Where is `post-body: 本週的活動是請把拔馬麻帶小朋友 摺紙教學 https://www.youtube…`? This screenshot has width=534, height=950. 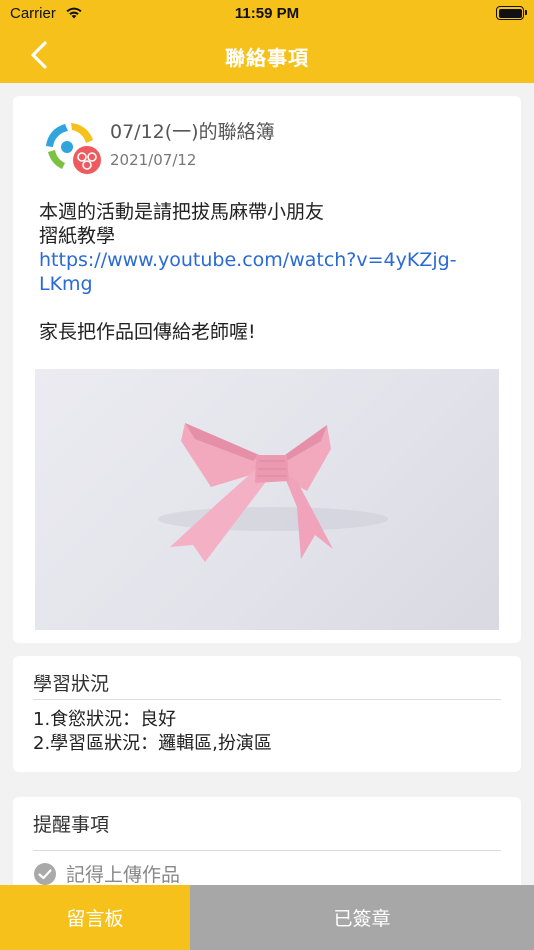
post-body: 本週的活動是請把拔馬麻帶小朋友 摺紙教學 https://www.youtube… is located at coordinates (269, 272).